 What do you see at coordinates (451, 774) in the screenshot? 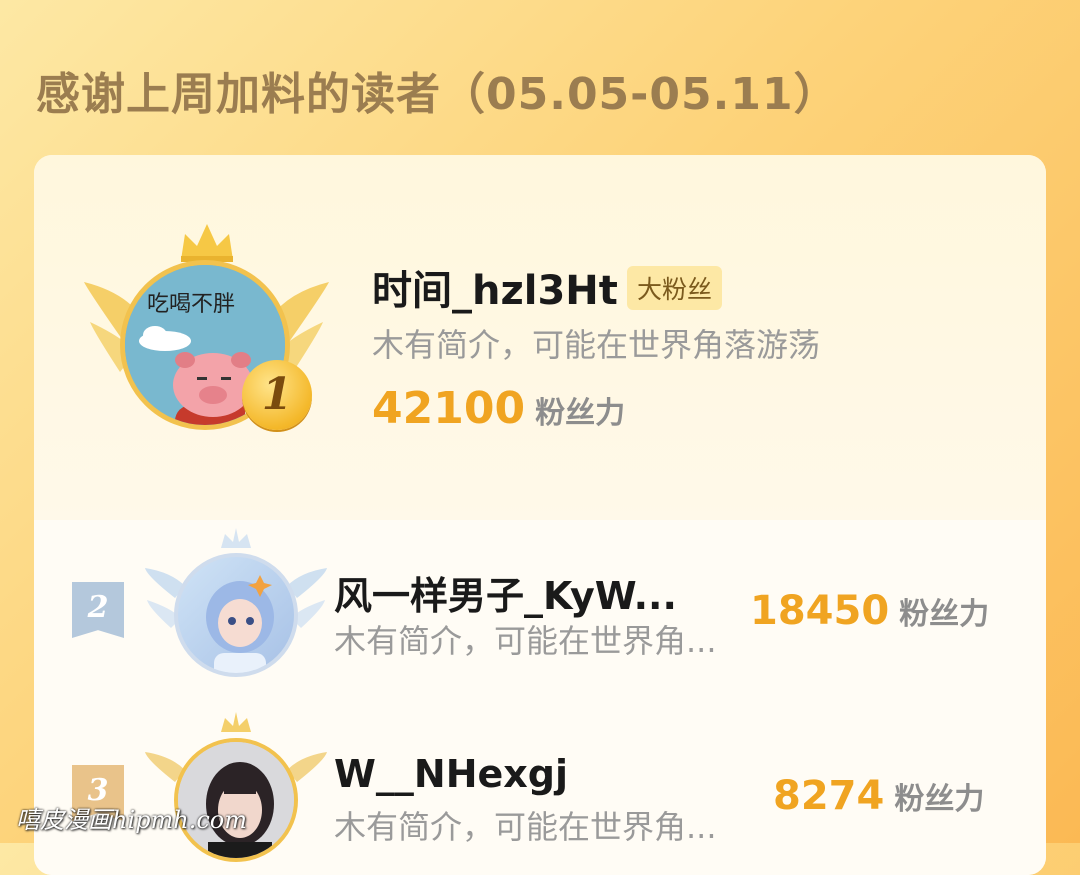
I see `reader-name: W__NHexgj` at bounding box center [451, 774].